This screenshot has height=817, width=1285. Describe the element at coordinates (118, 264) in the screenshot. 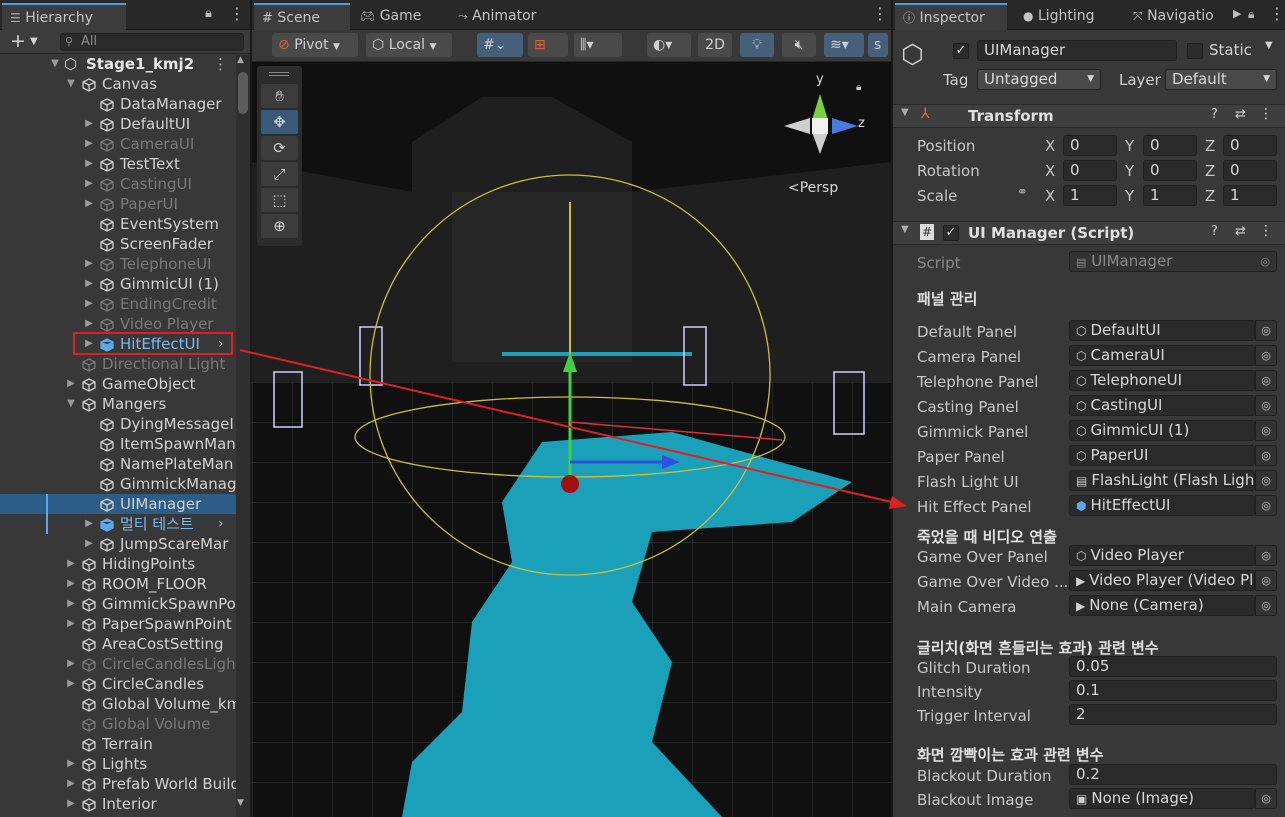

I see `hierarchy-row: ▶ TelephoneUI` at that location.